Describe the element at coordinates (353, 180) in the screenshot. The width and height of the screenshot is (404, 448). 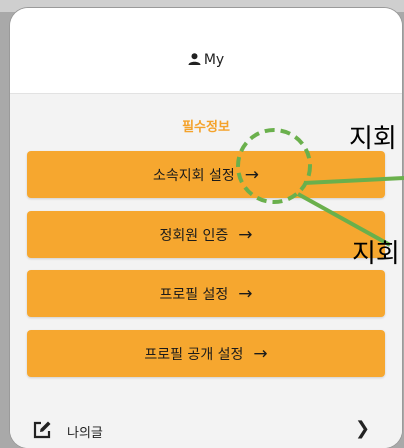
I see `annotation-line` at that location.